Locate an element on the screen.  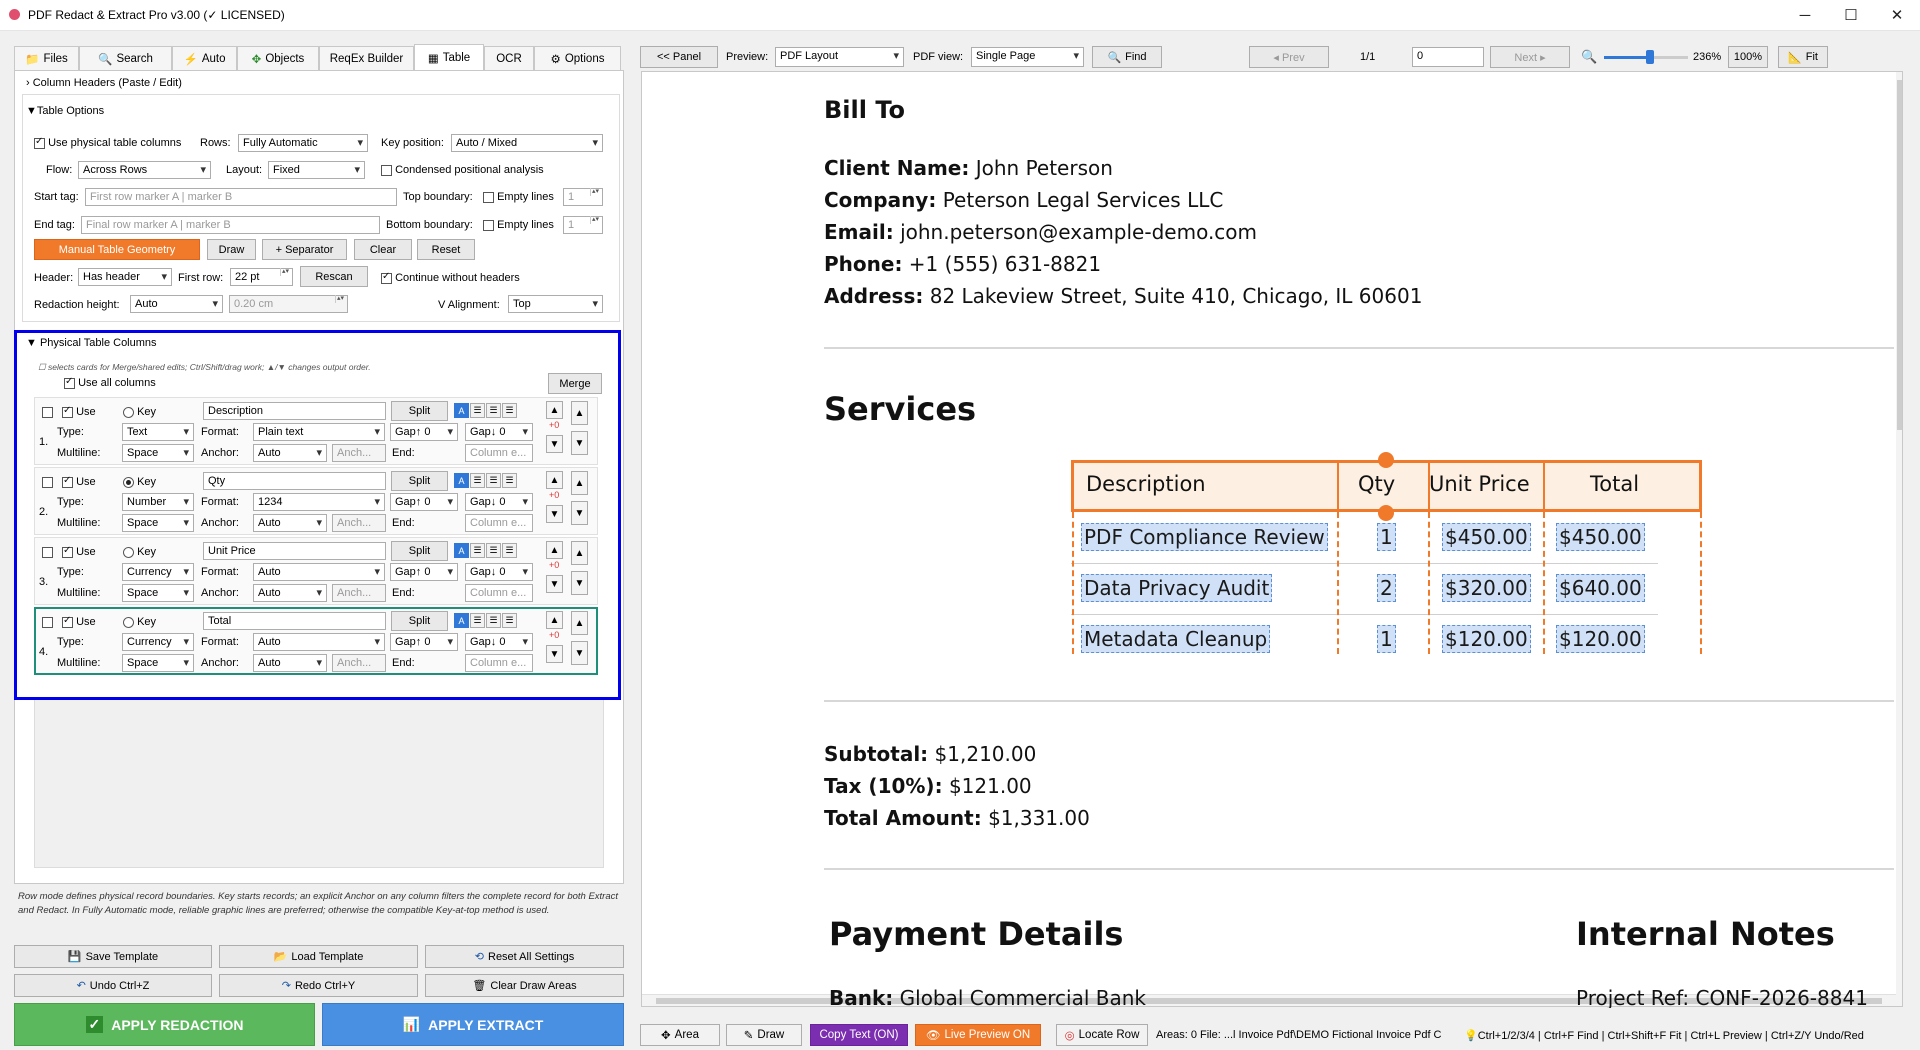
header-select: Has header is located at coordinates (125, 277).